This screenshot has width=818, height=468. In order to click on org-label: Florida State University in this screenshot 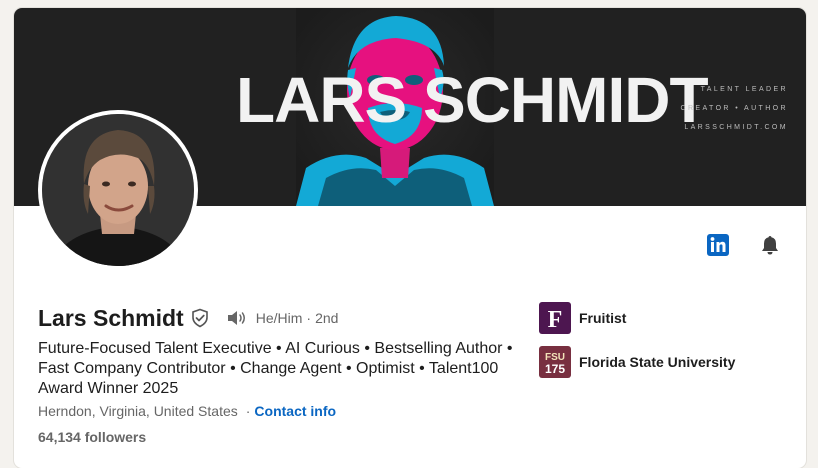, I will do `click(657, 362)`.